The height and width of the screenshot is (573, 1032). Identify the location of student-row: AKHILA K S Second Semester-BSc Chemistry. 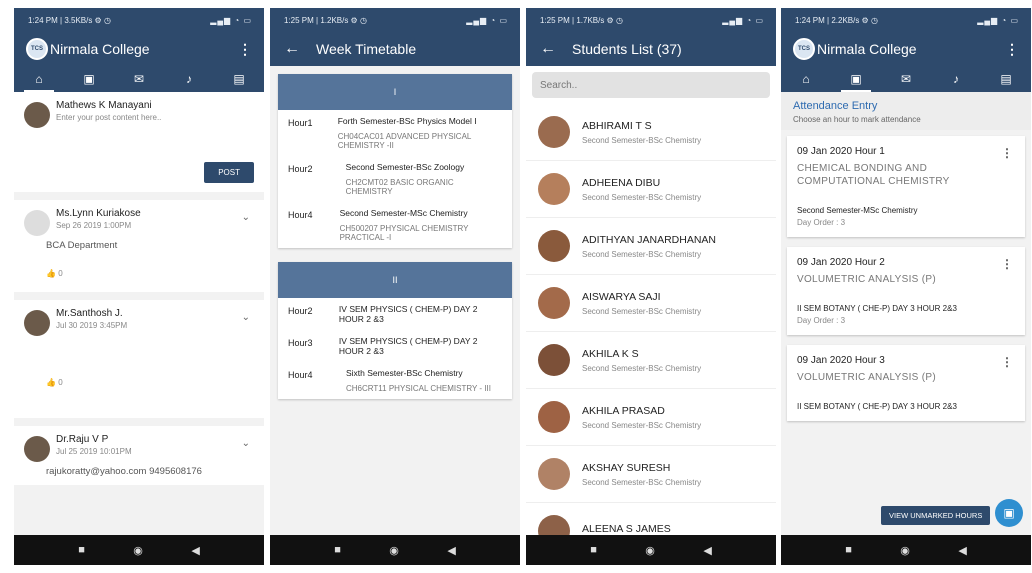
(651, 360).